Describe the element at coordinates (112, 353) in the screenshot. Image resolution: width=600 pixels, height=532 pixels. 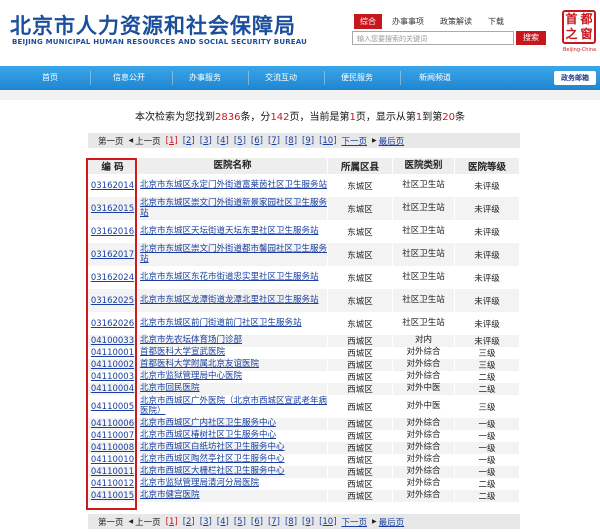
I see `hospital-code-link: 04110001` at that location.